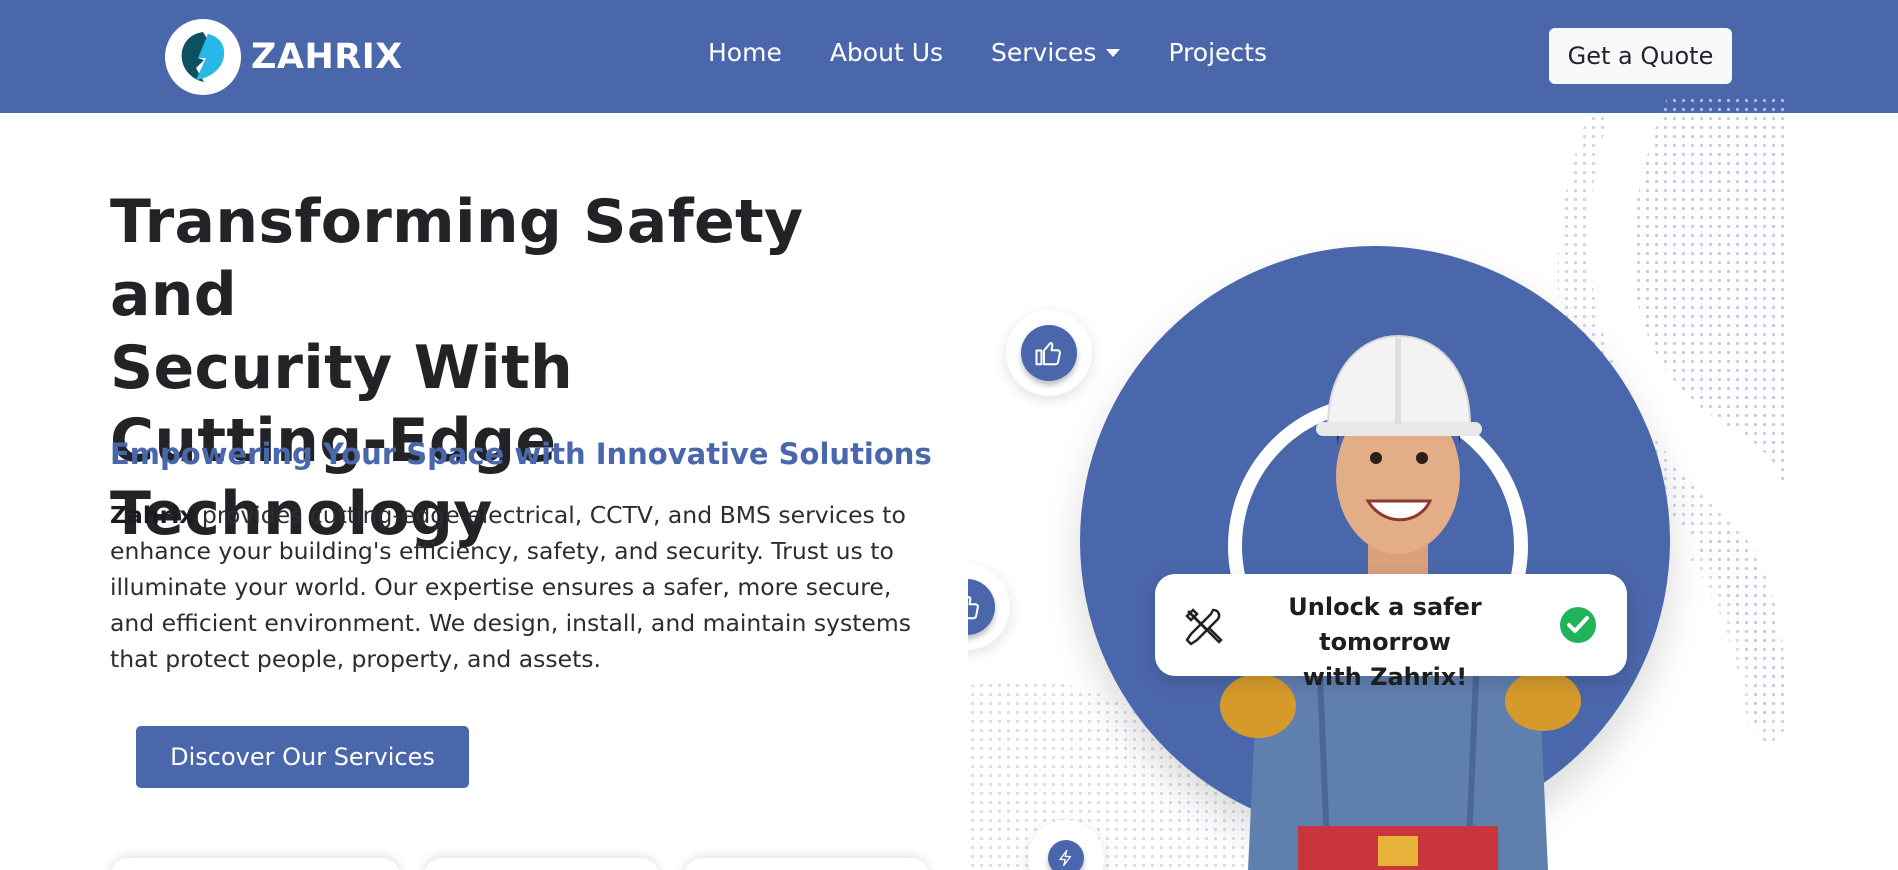 The image size is (1898, 870). What do you see at coordinates (1044, 52) in the screenshot?
I see `nav-link-services-label: Services` at bounding box center [1044, 52].